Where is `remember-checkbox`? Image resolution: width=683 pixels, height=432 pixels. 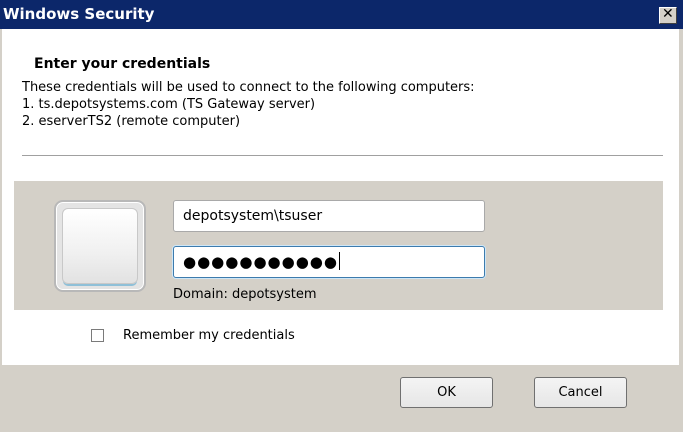
remember-checkbox is located at coordinates (97, 335).